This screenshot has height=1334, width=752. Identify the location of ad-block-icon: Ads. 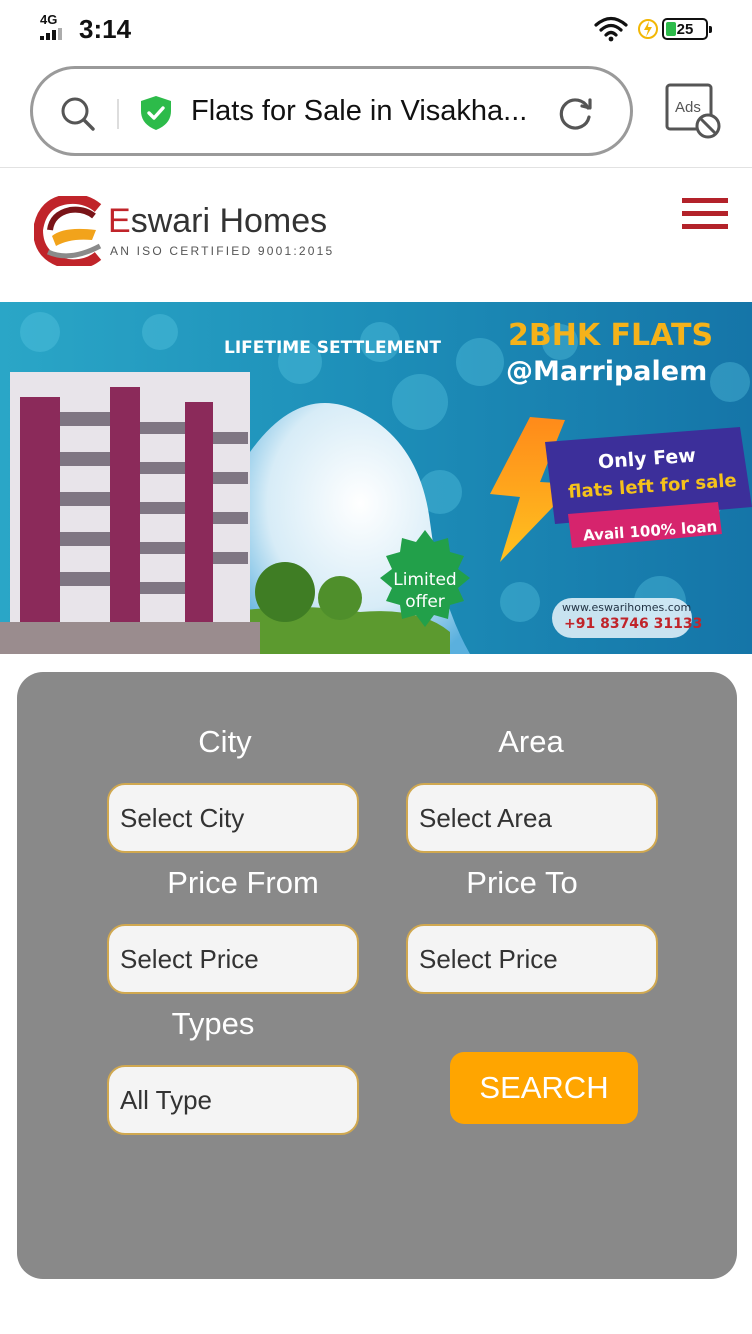
(694, 112).